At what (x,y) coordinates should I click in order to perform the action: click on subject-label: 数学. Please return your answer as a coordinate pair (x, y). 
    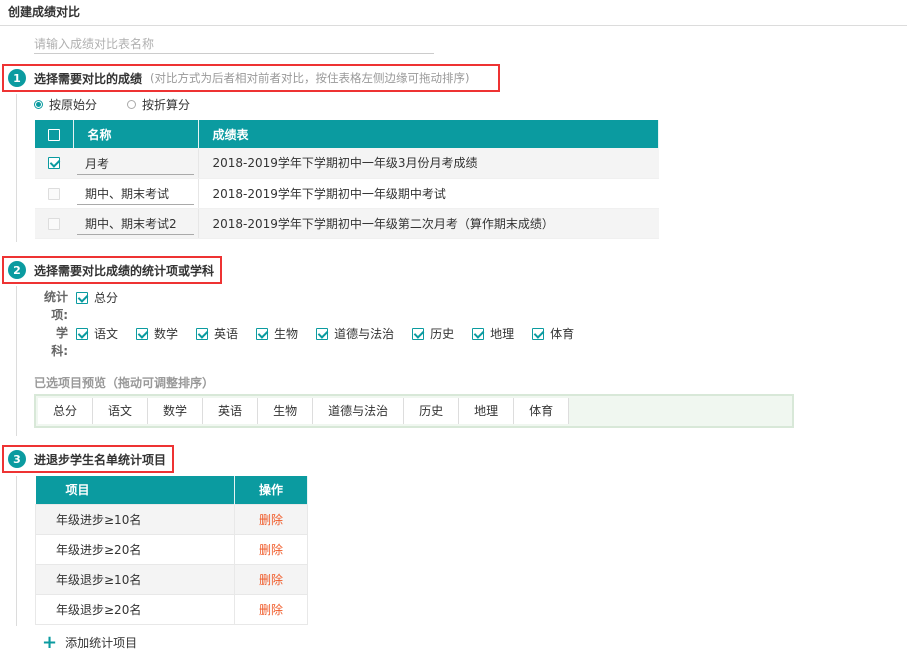
    Looking at the image, I should click on (166, 334).